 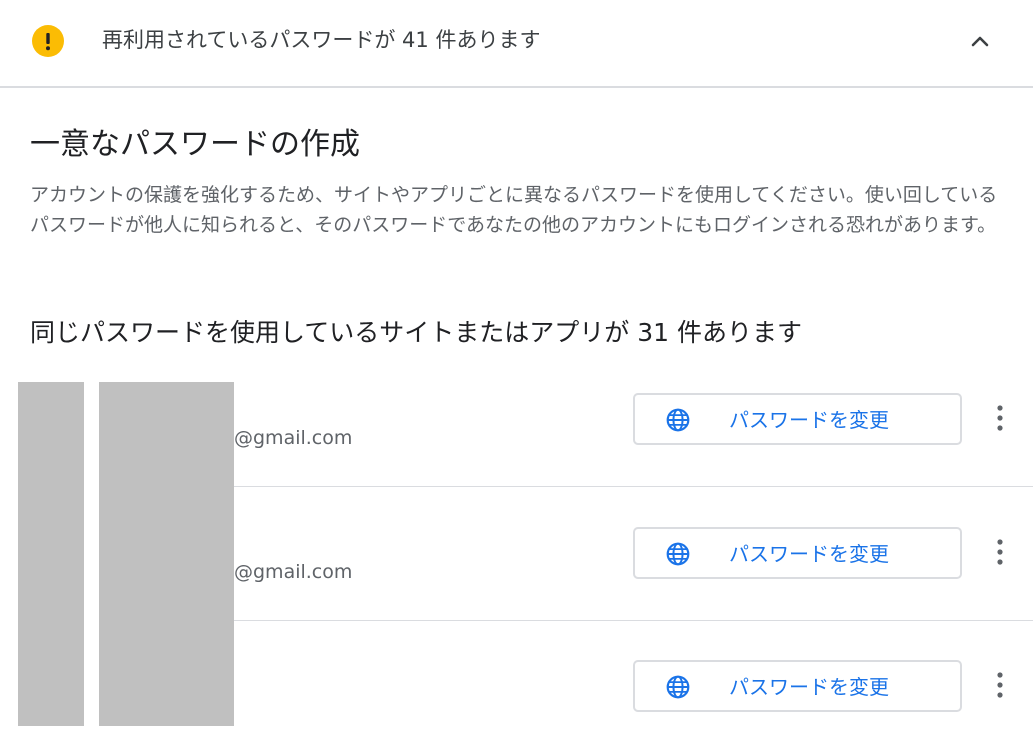 I want to click on list-item: パスワードを変更, so click(x=633, y=685).